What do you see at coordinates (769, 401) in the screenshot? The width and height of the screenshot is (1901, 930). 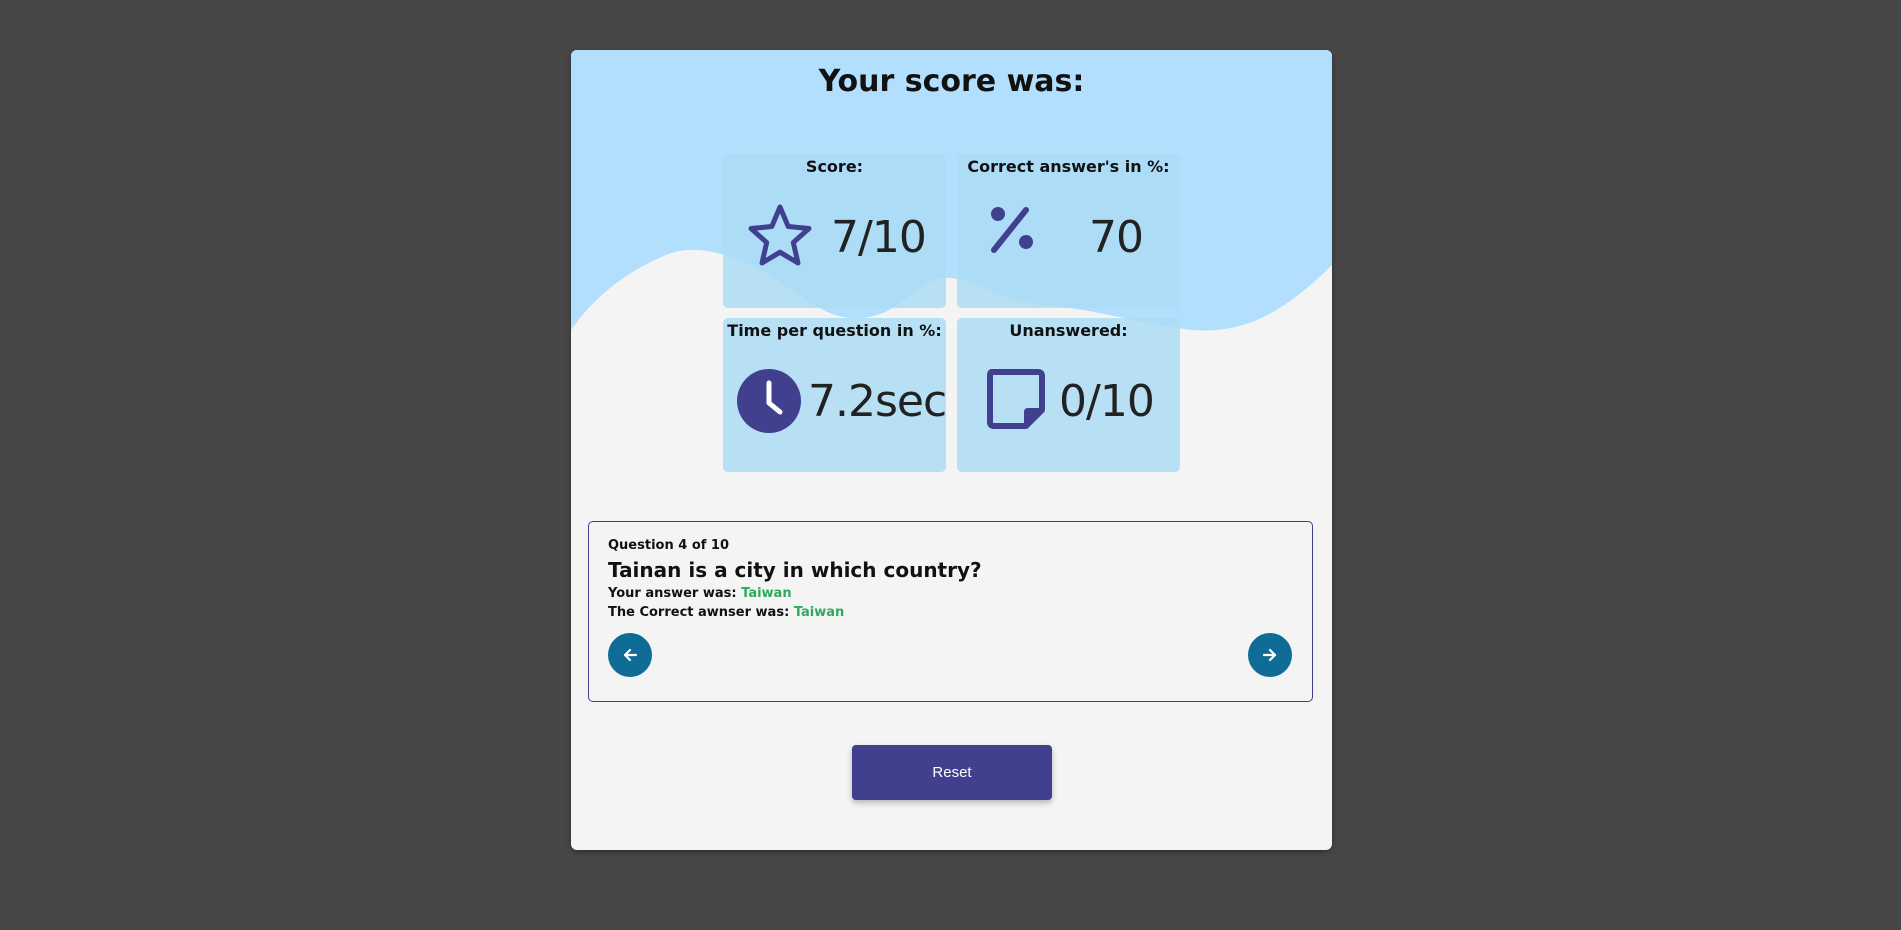 I see `clock-icon` at bounding box center [769, 401].